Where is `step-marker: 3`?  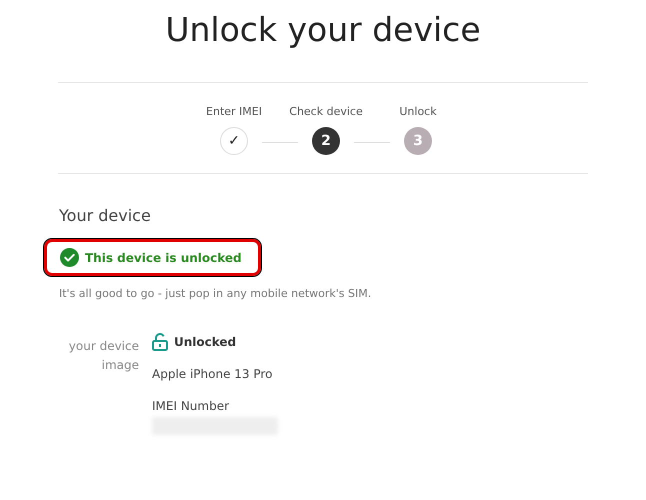 step-marker: 3 is located at coordinates (418, 141).